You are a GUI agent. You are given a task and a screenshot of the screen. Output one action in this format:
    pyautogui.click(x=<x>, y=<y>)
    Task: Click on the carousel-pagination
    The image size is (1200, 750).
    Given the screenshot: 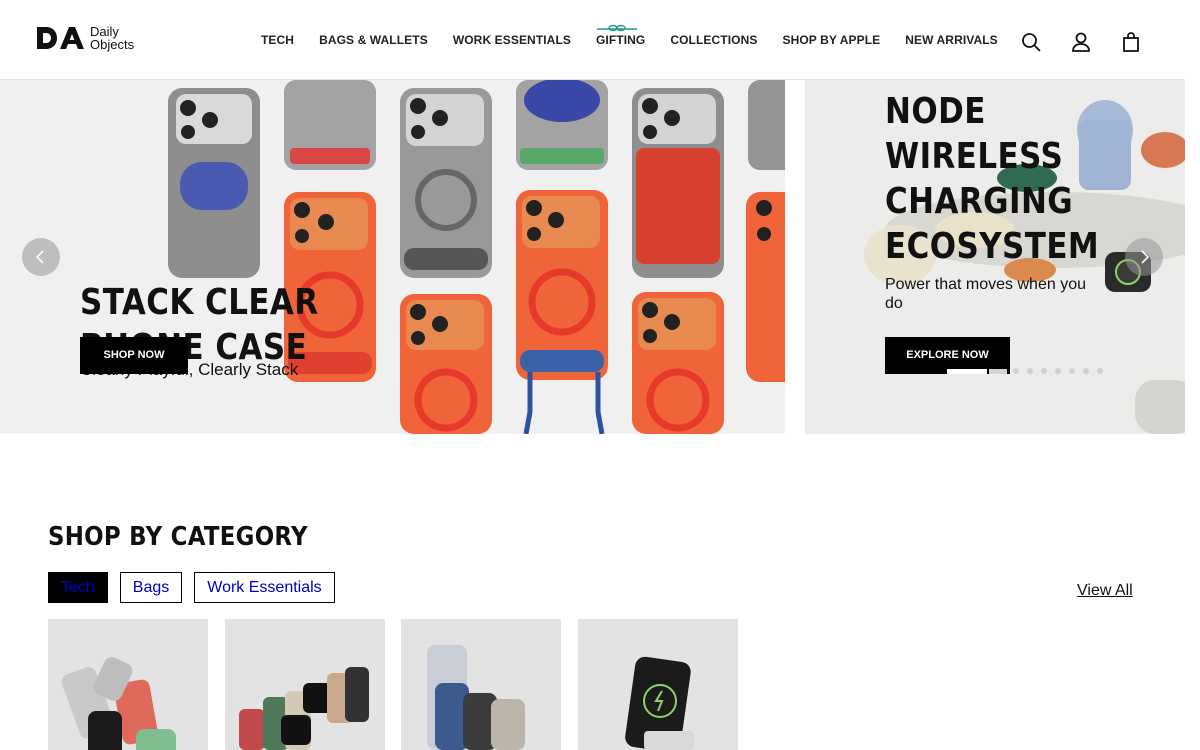 What is the action you would take?
    pyautogui.click(x=1029, y=371)
    